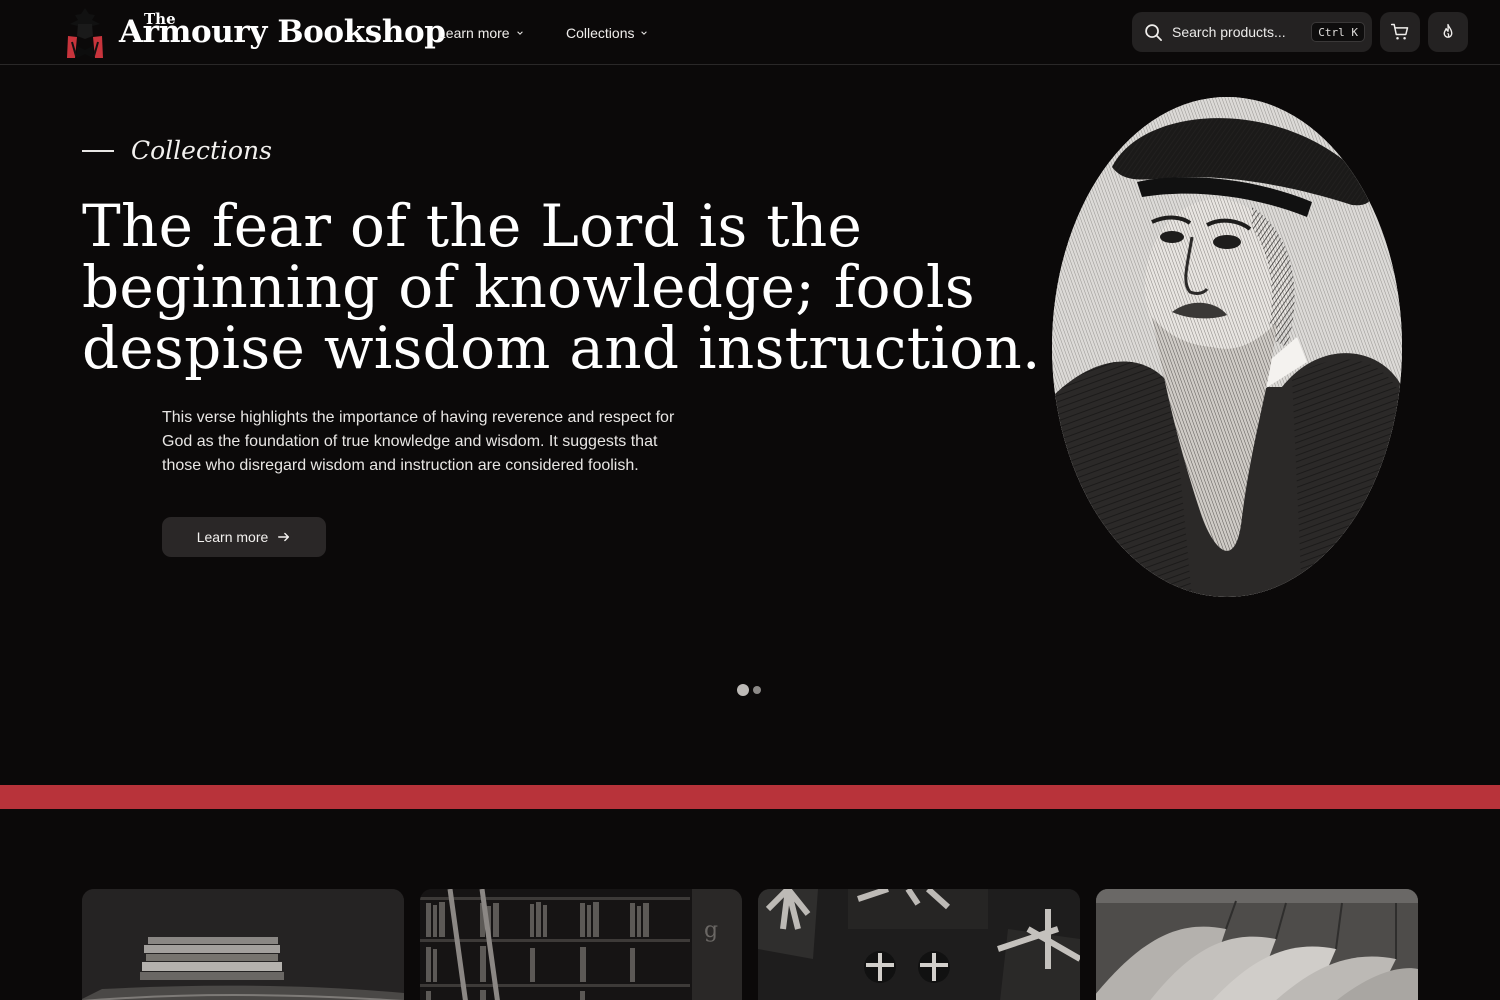  I want to click on collection-card-apparel, so click(1257, 944).